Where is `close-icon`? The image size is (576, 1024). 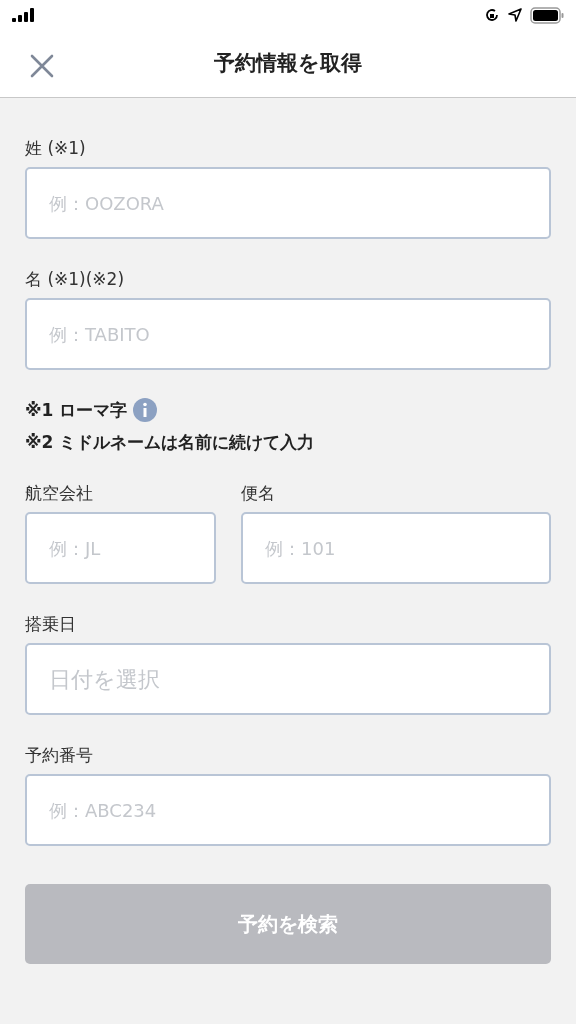
close-icon is located at coordinates (42, 66).